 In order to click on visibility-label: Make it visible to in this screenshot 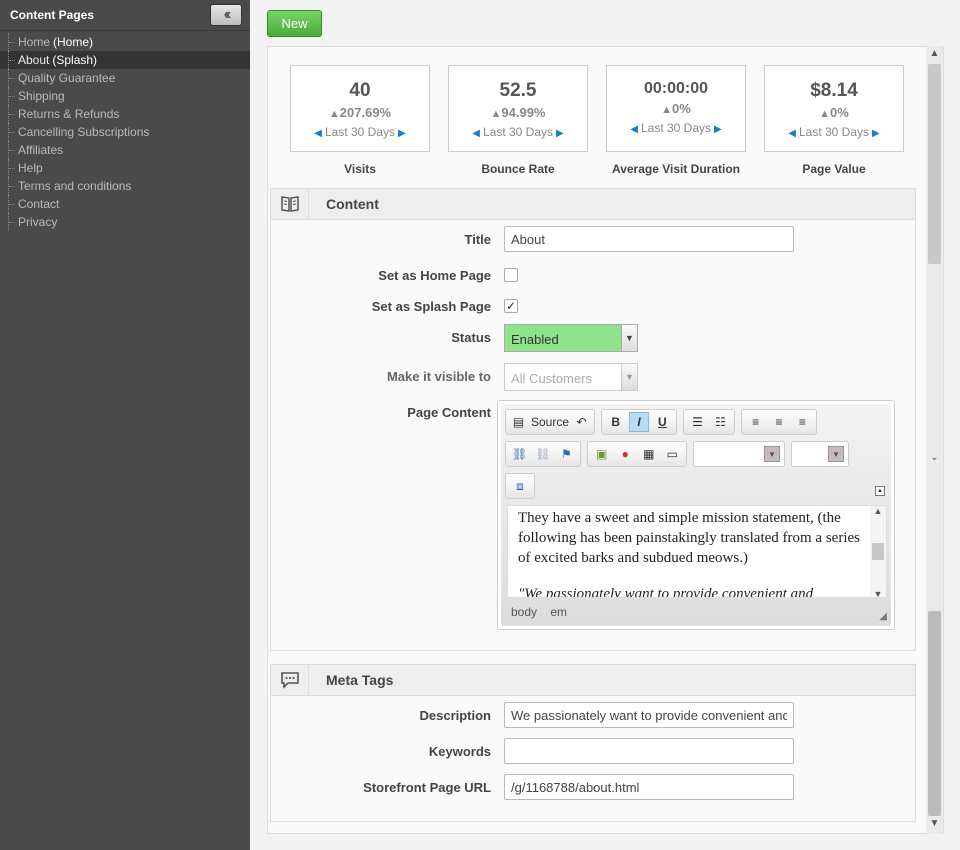, I will do `click(438, 376)`.